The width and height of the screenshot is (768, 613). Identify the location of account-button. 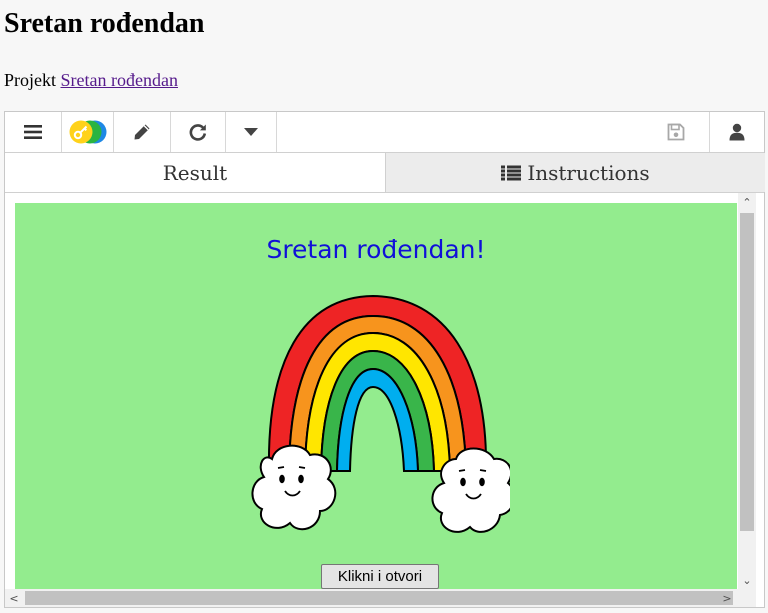
(736, 132).